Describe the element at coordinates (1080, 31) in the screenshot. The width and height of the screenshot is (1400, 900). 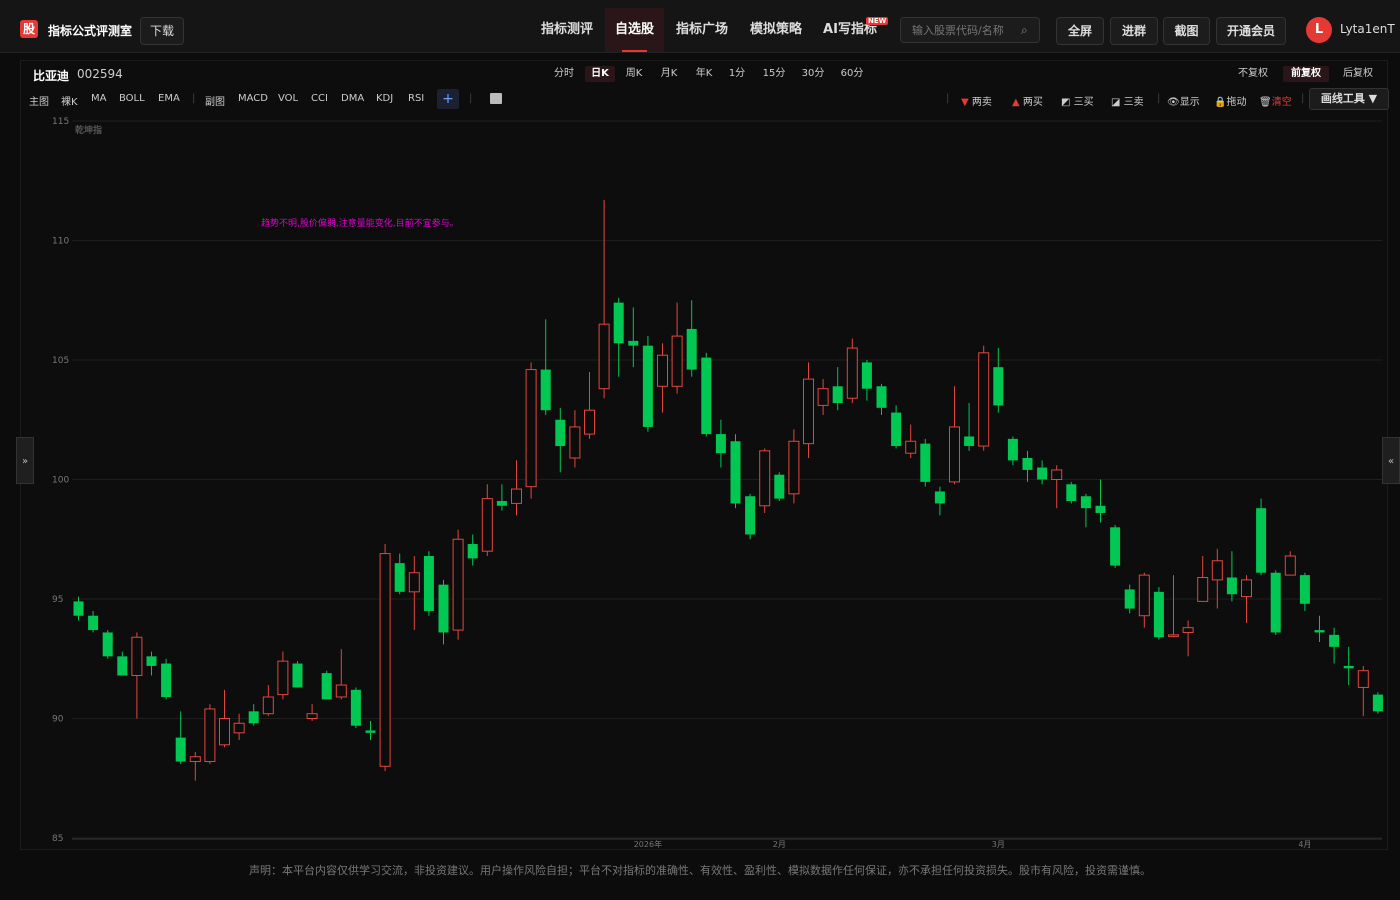
I see `fullscreen-button: 全屏` at that location.